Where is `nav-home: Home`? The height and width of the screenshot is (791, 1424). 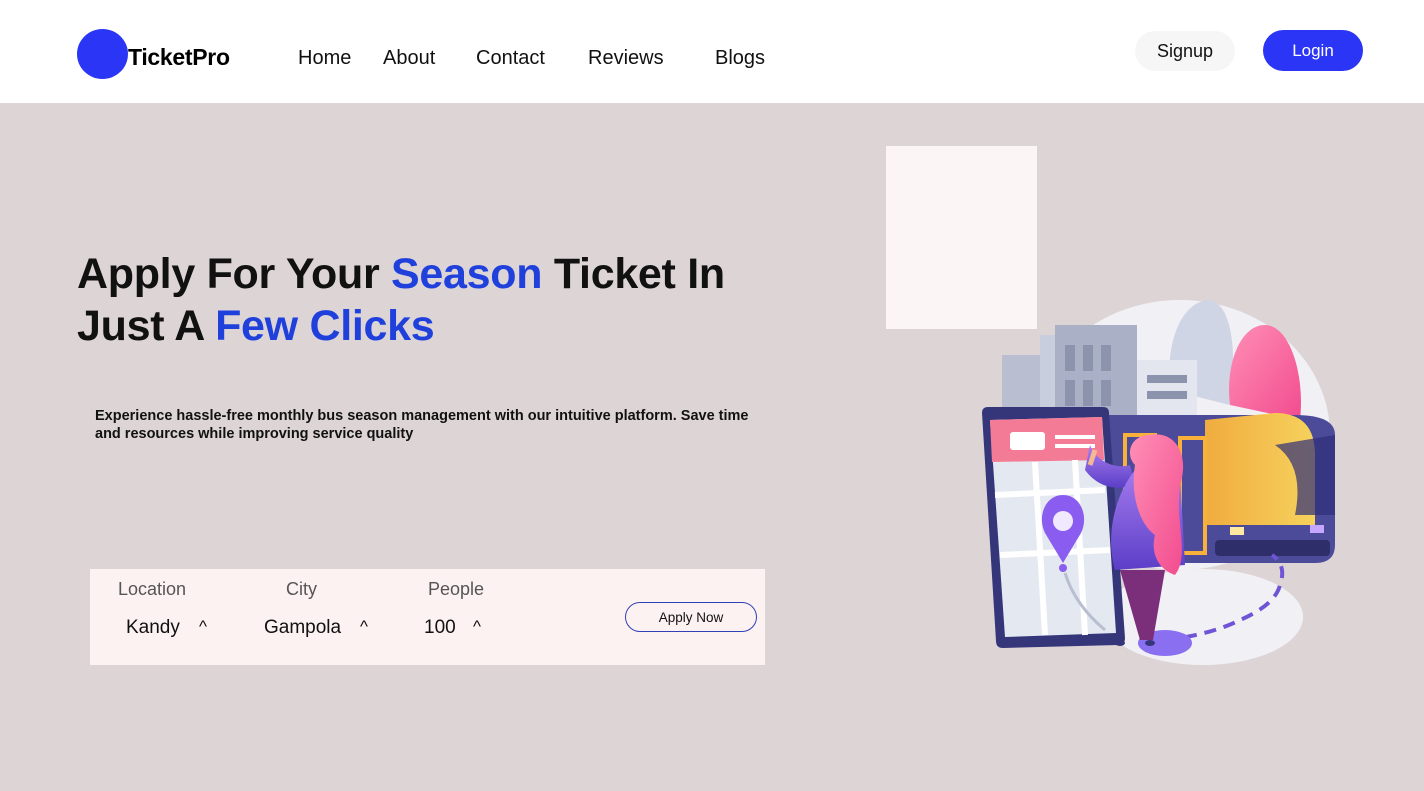 nav-home: Home is located at coordinates (324, 58).